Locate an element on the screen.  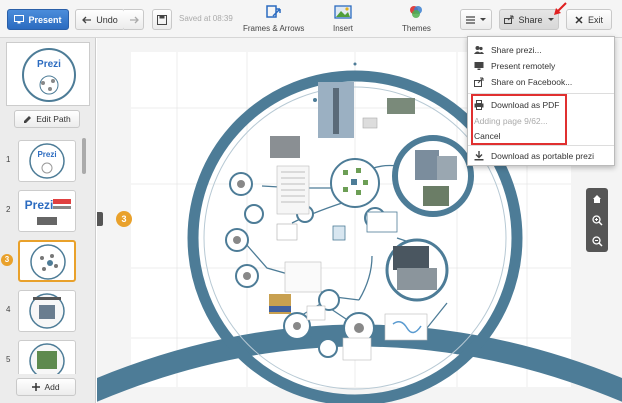
redo-button is located at coordinates (134, 19).